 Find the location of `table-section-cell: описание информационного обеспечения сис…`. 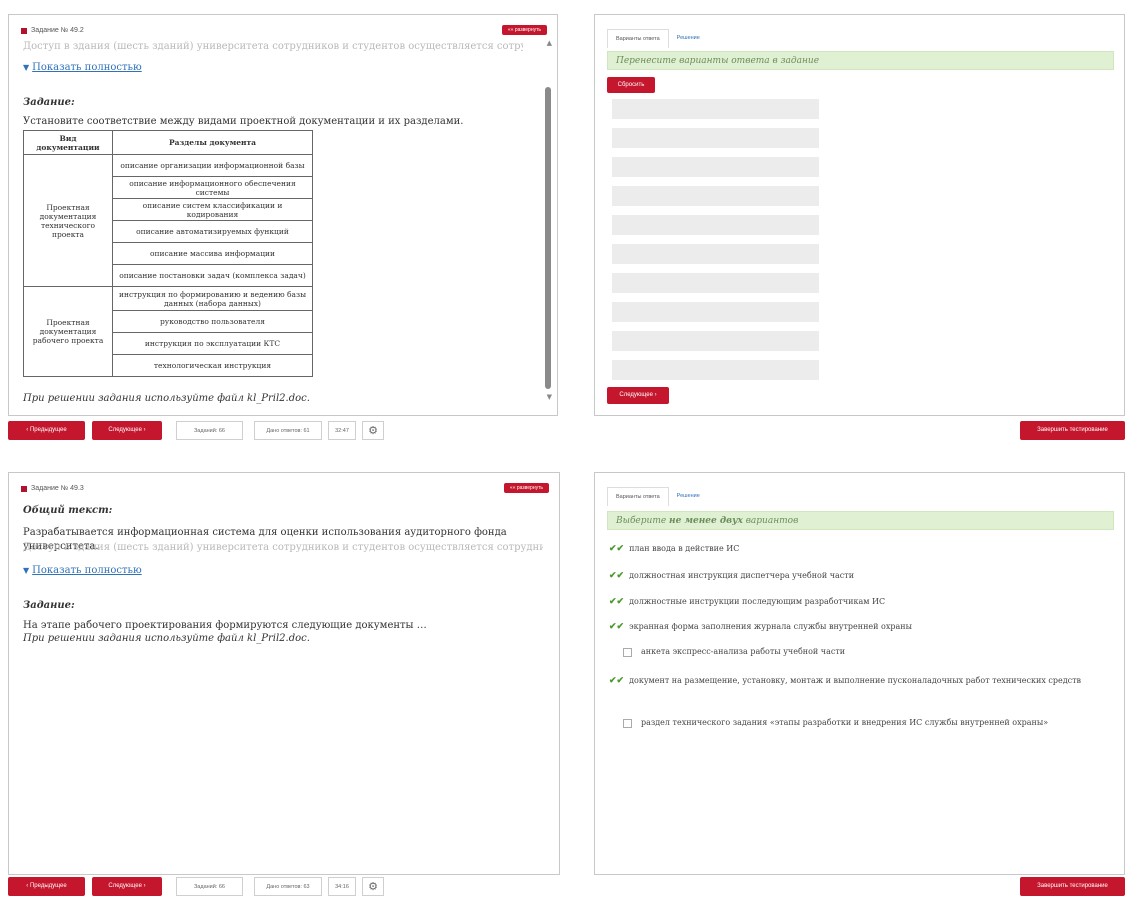

table-section-cell: описание информационного обеспечения сис… is located at coordinates (212, 187).